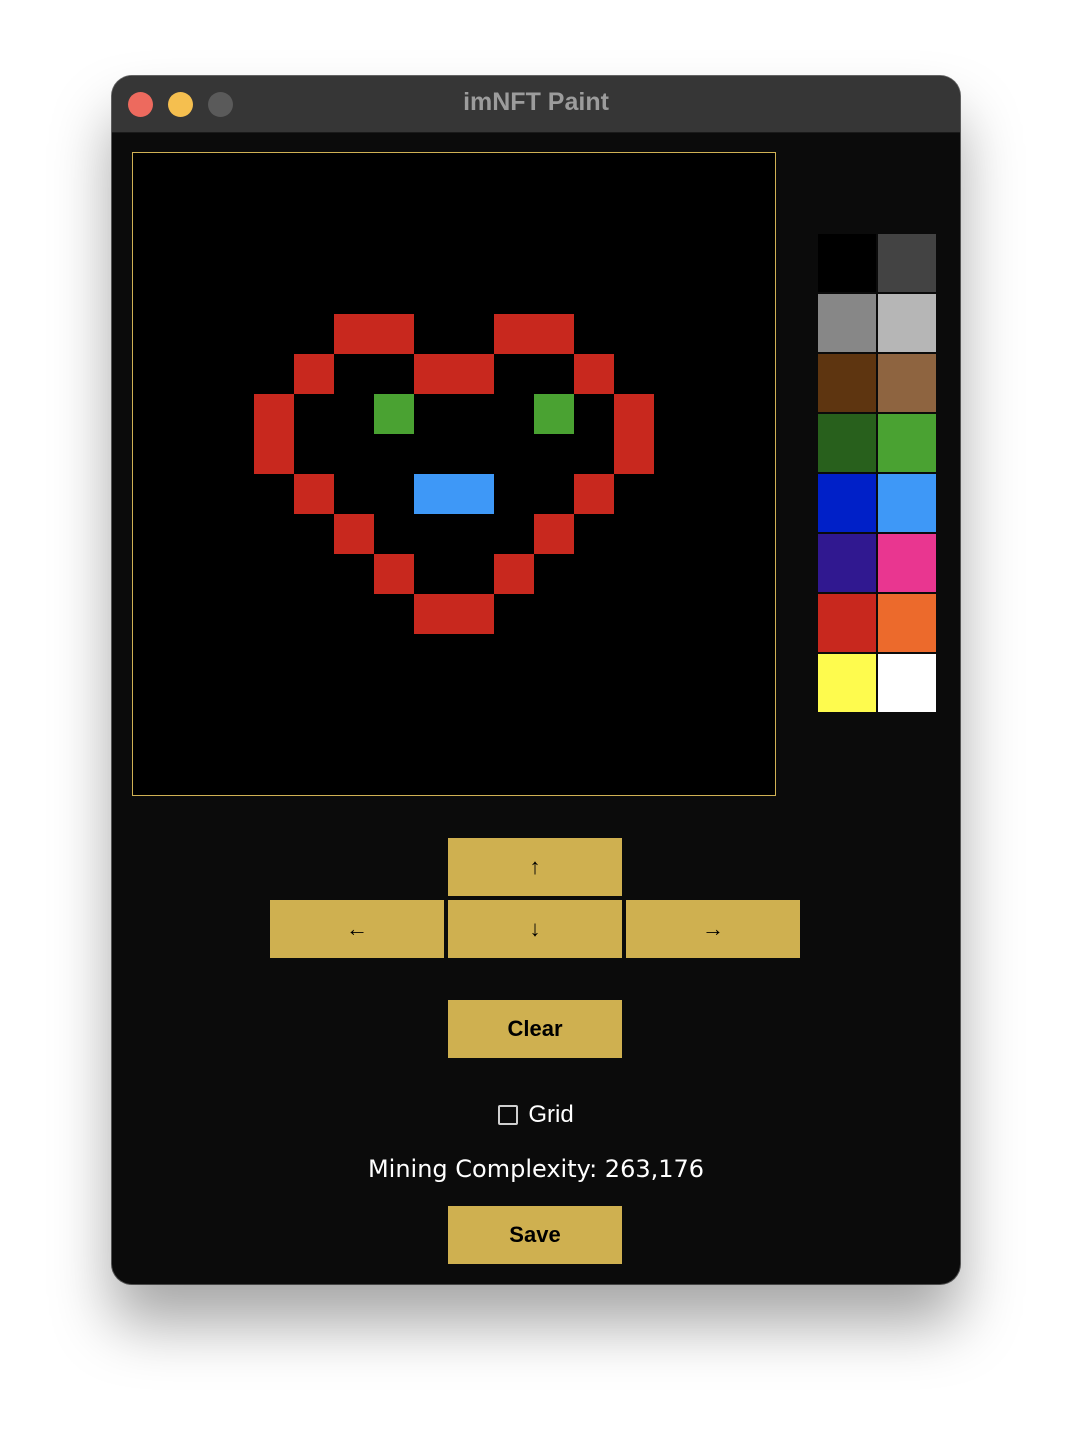 The width and height of the screenshot is (1072, 1432). What do you see at coordinates (536, 1169) in the screenshot?
I see `mining-complexity-text: Mining Complexity: 263,176` at bounding box center [536, 1169].